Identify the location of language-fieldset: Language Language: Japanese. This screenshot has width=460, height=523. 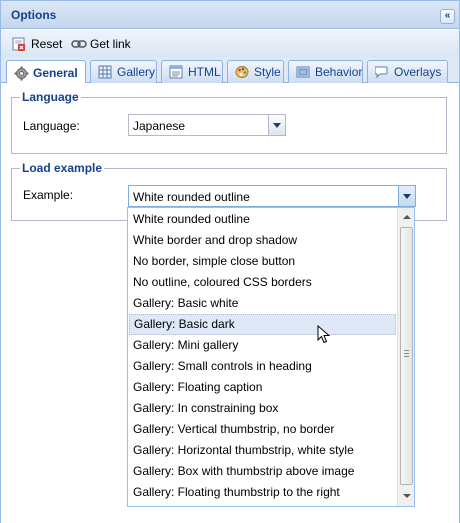
(229, 122).